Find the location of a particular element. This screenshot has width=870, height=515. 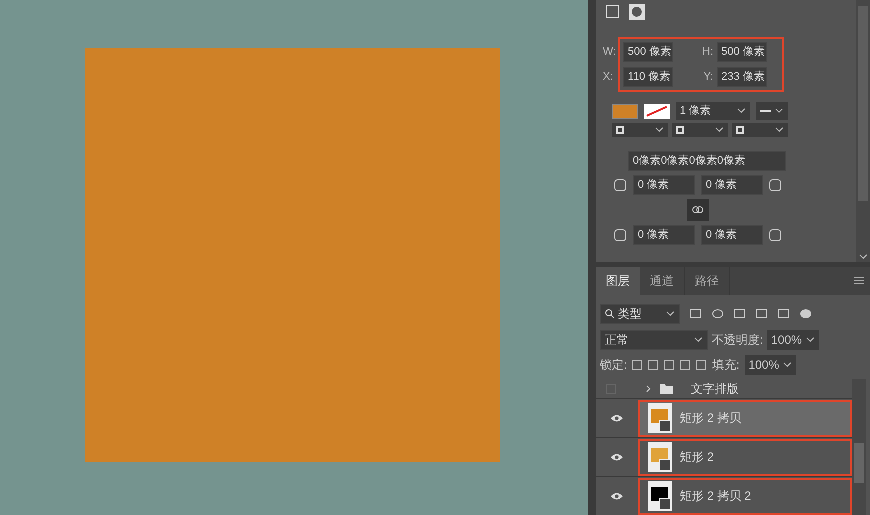

layer-name: 矩形 2 拷贝 is located at coordinates (711, 418).